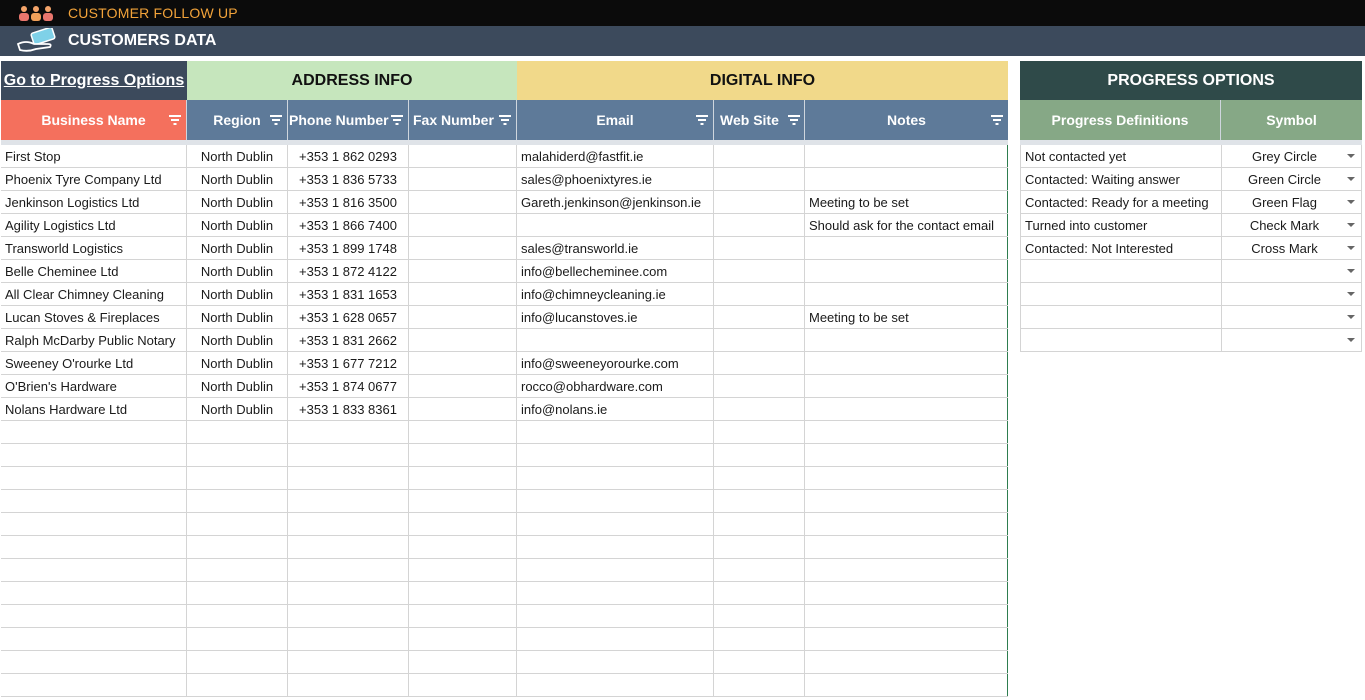 Image resolution: width=1365 pixels, height=700 pixels. What do you see at coordinates (615, 202) in the screenshot?
I see `email-cell: Gareth.jenkinson@jenkinson.ie` at bounding box center [615, 202].